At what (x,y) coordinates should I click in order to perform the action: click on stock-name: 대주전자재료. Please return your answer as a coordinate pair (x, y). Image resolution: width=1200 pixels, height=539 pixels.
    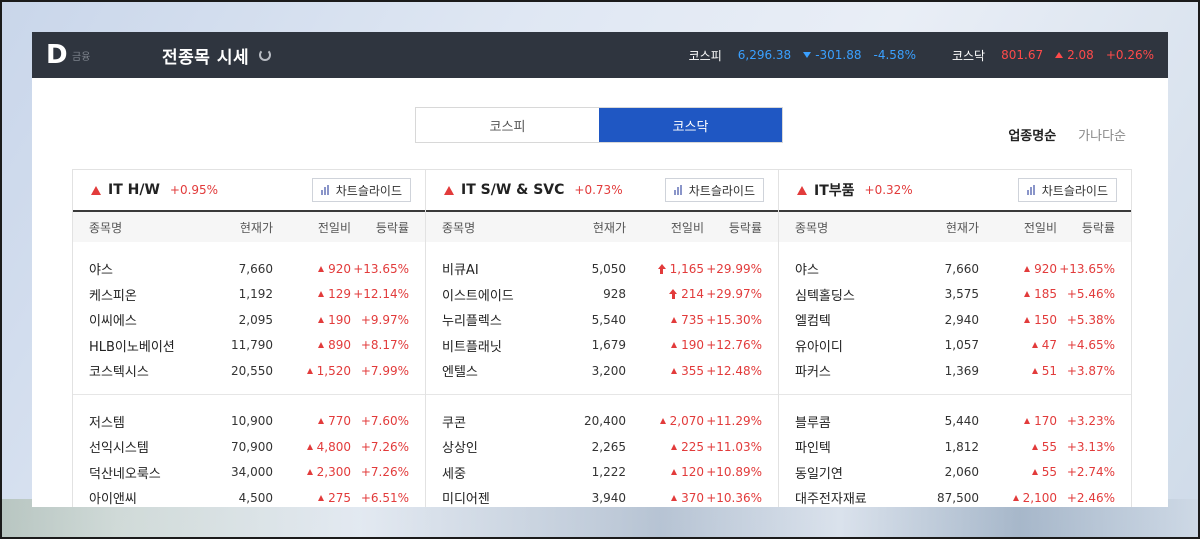
    Looking at the image, I should click on (852, 497).